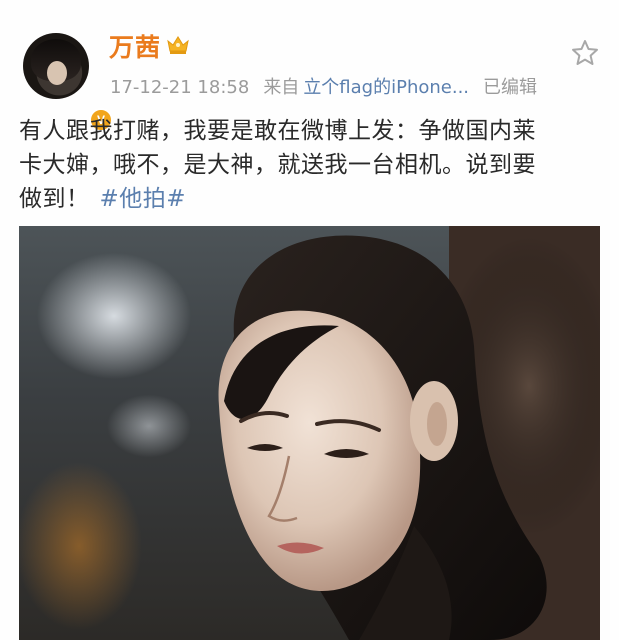  What do you see at coordinates (277, 165) in the screenshot?
I see `post-text-line-2: 卡大婶，哦不，是大神，就送我一台相机。说到要` at bounding box center [277, 165].